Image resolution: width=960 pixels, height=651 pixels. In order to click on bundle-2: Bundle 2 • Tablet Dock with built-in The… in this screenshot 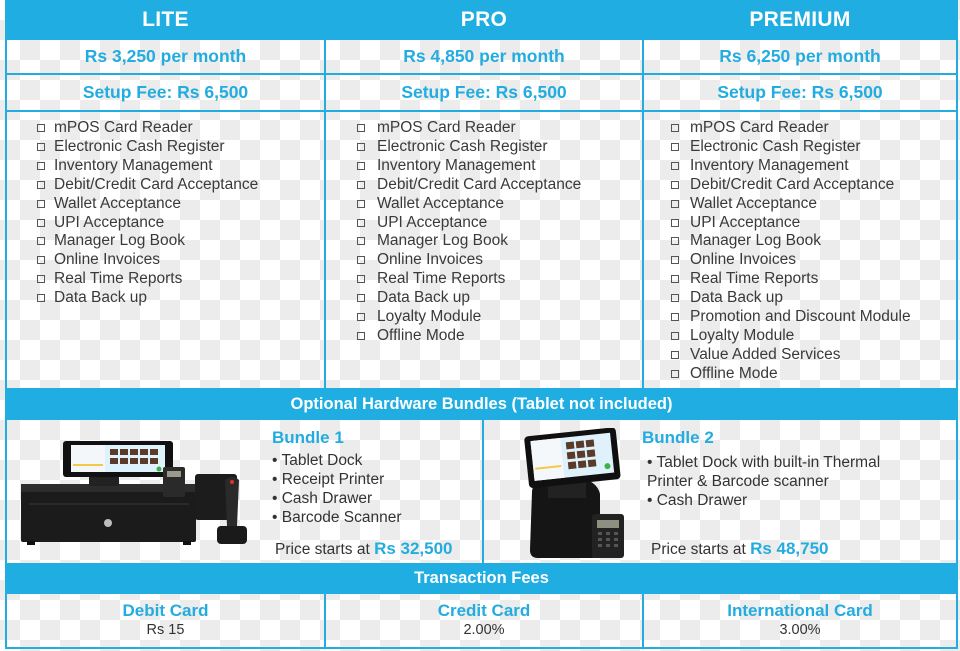, I will do `click(719, 491)`.